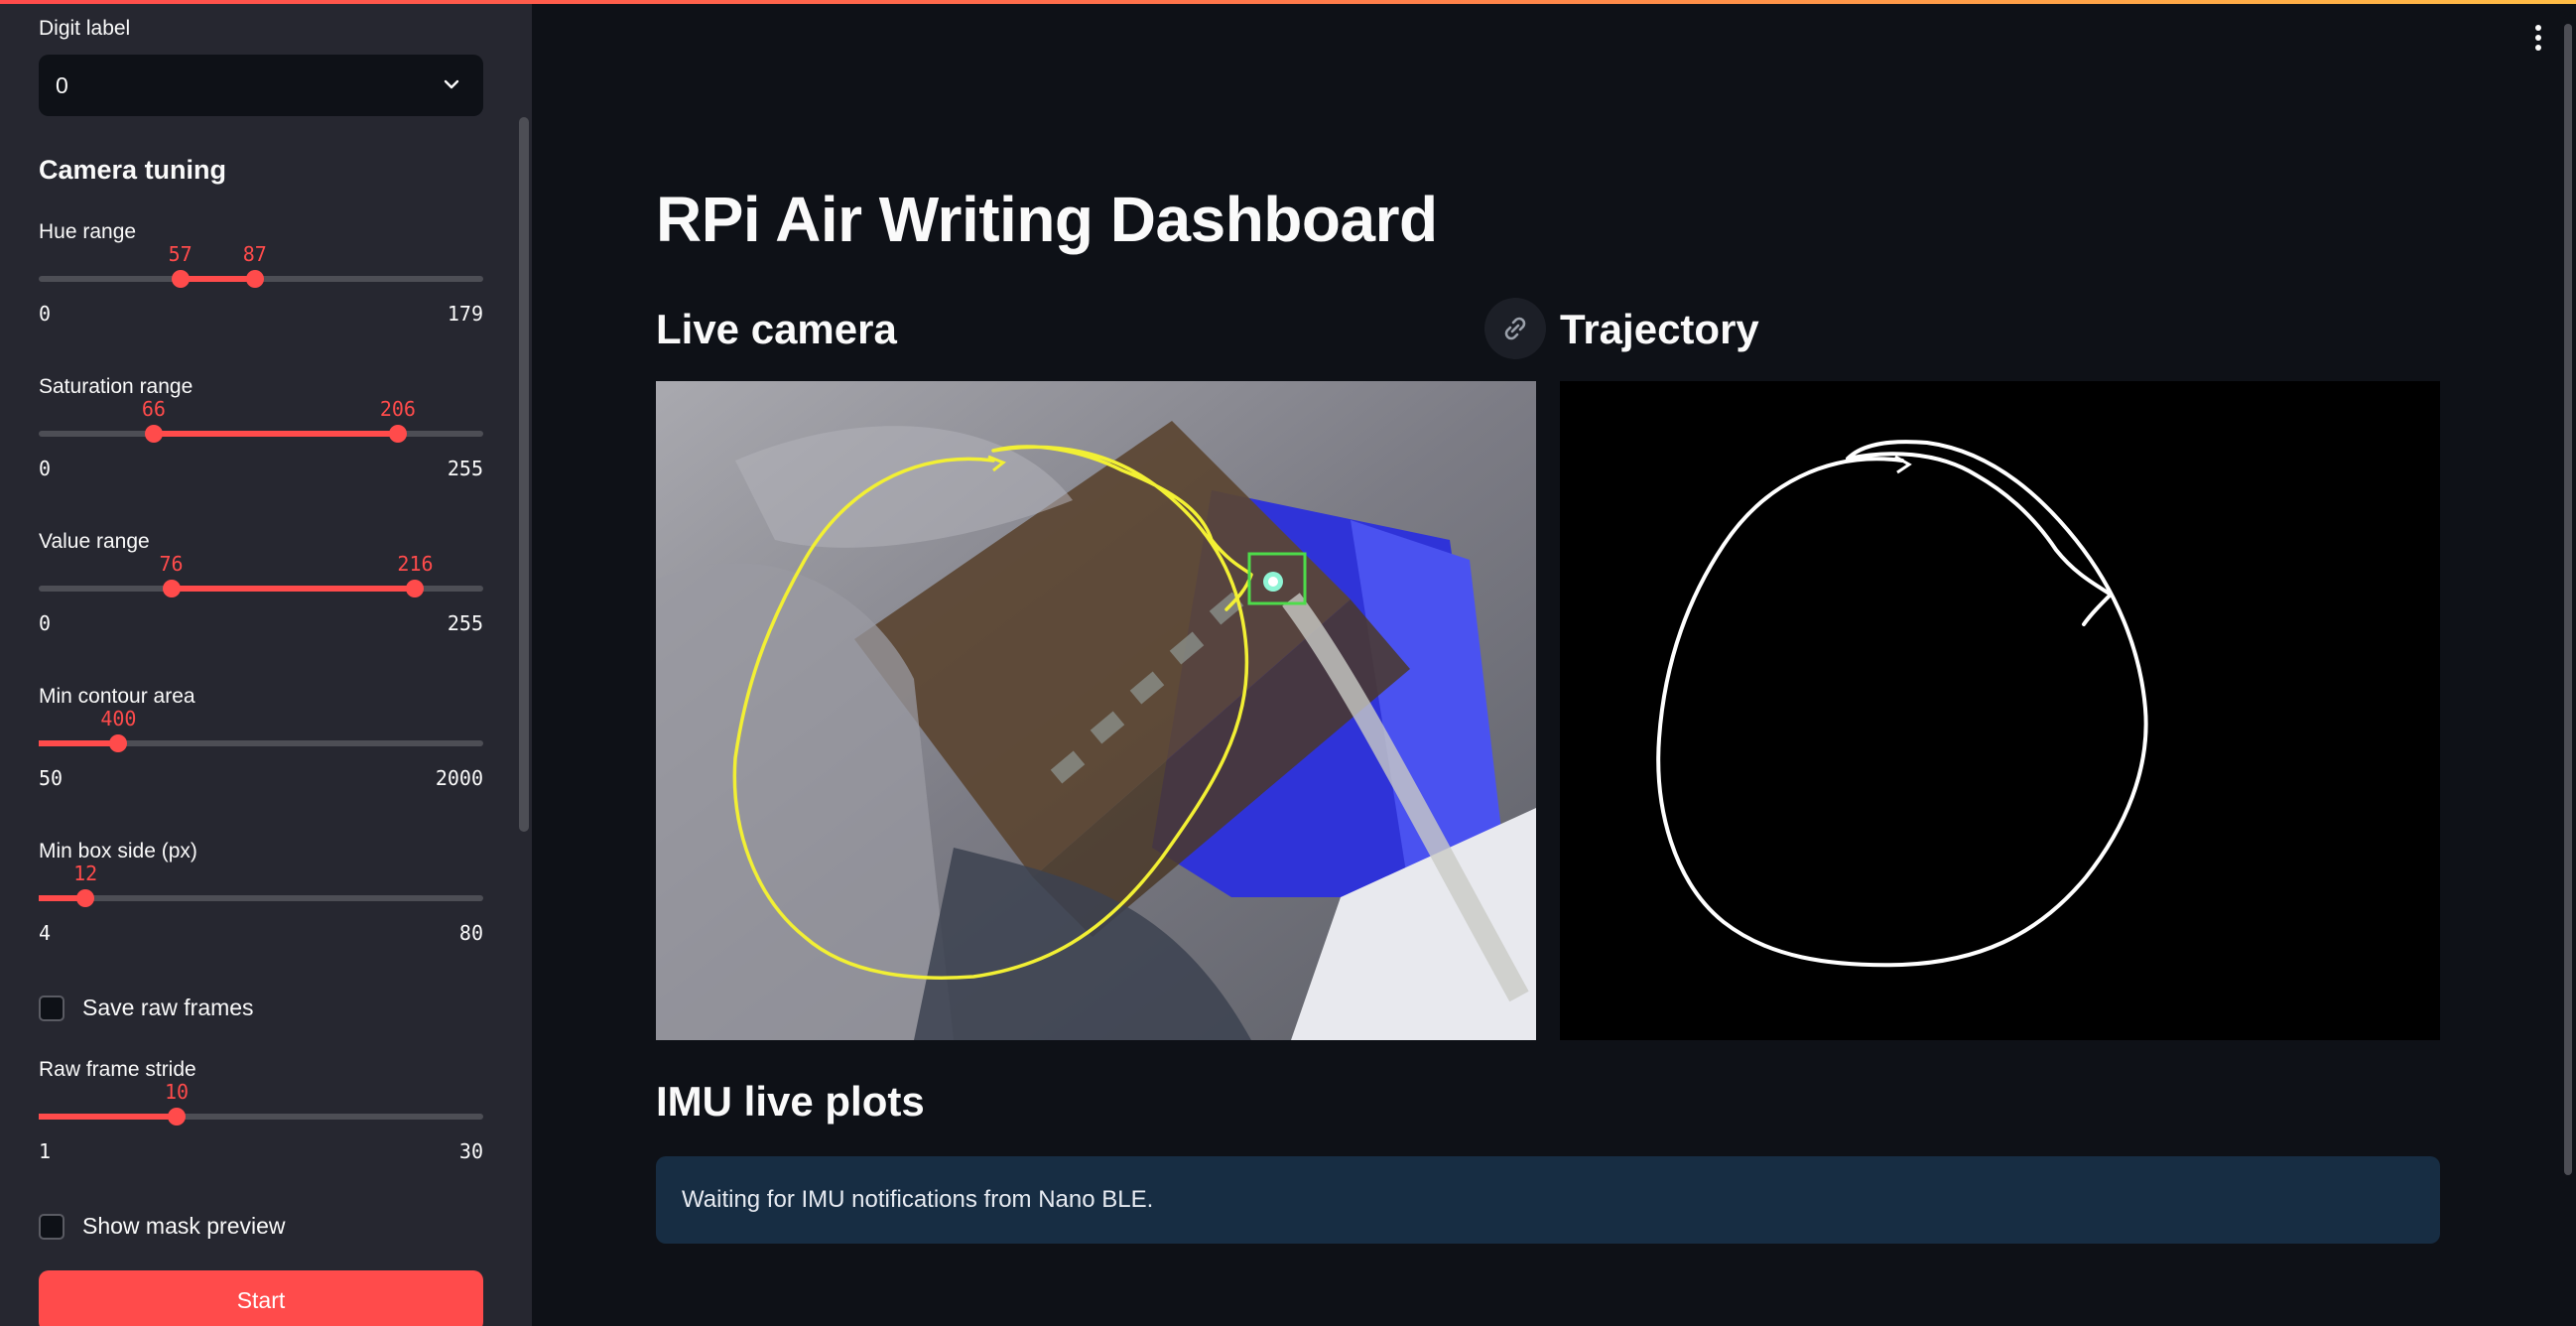 The image size is (2576, 1326). Describe the element at coordinates (2568, 599) in the screenshot. I see `main-scrollbar` at that location.